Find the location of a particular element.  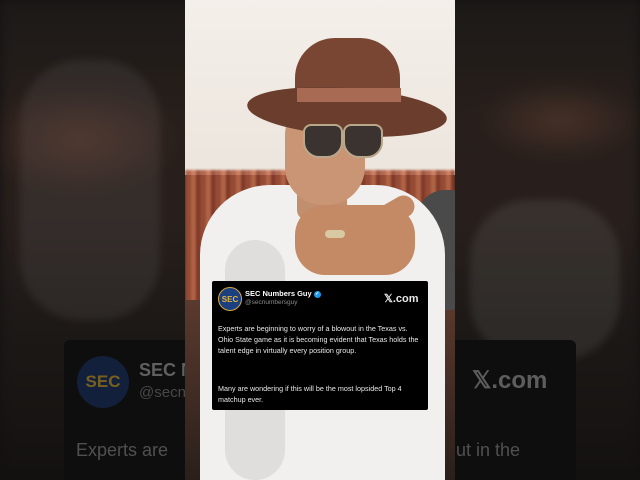

x-logo-source: 𝕏.com is located at coordinates (401, 299).